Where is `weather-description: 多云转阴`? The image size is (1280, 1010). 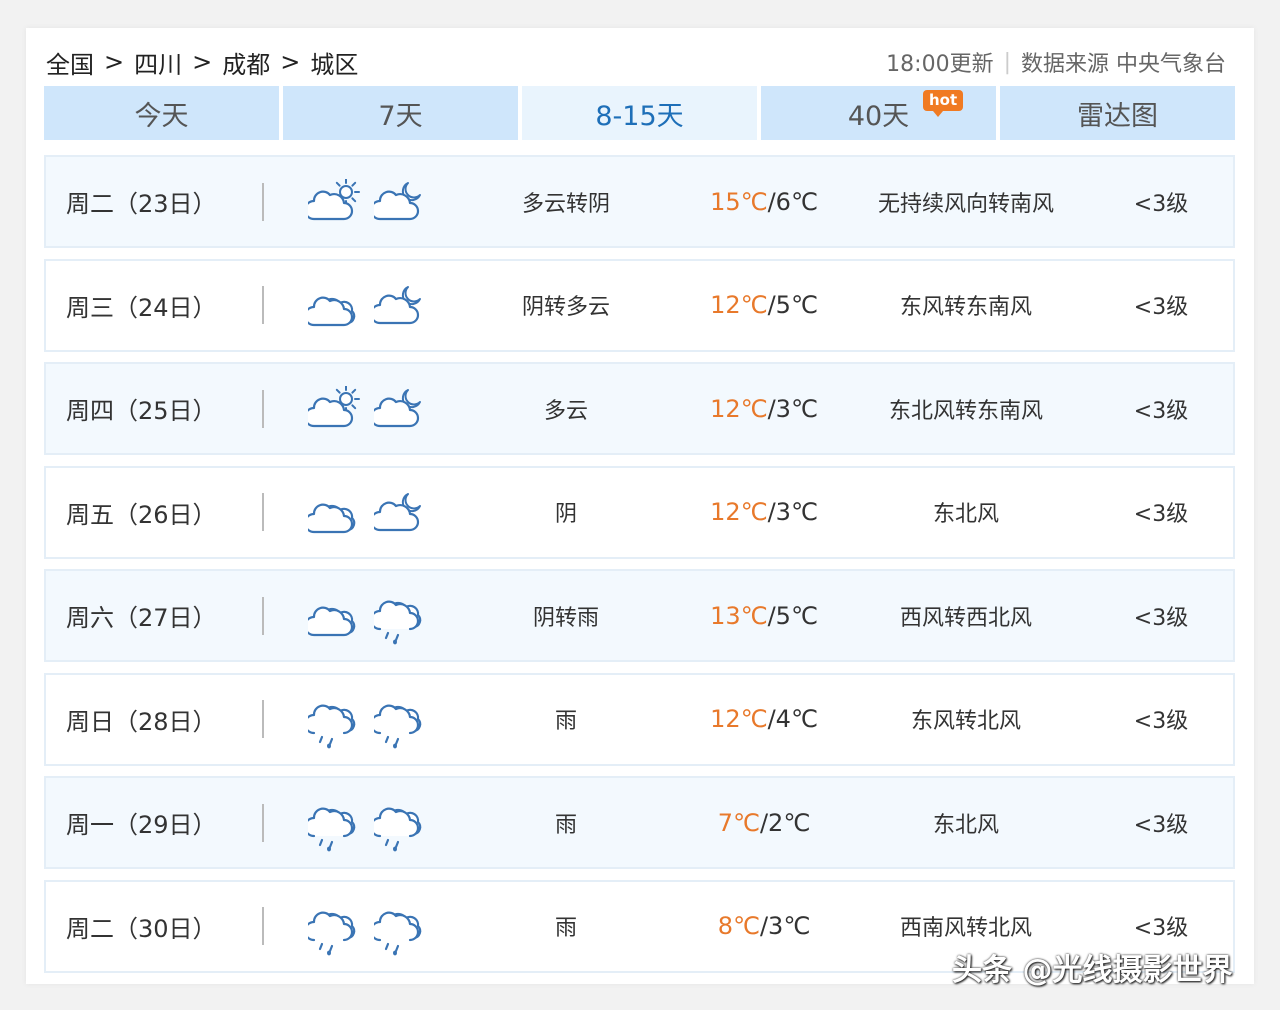 weather-description: 多云转阴 is located at coordinates (565, 204).